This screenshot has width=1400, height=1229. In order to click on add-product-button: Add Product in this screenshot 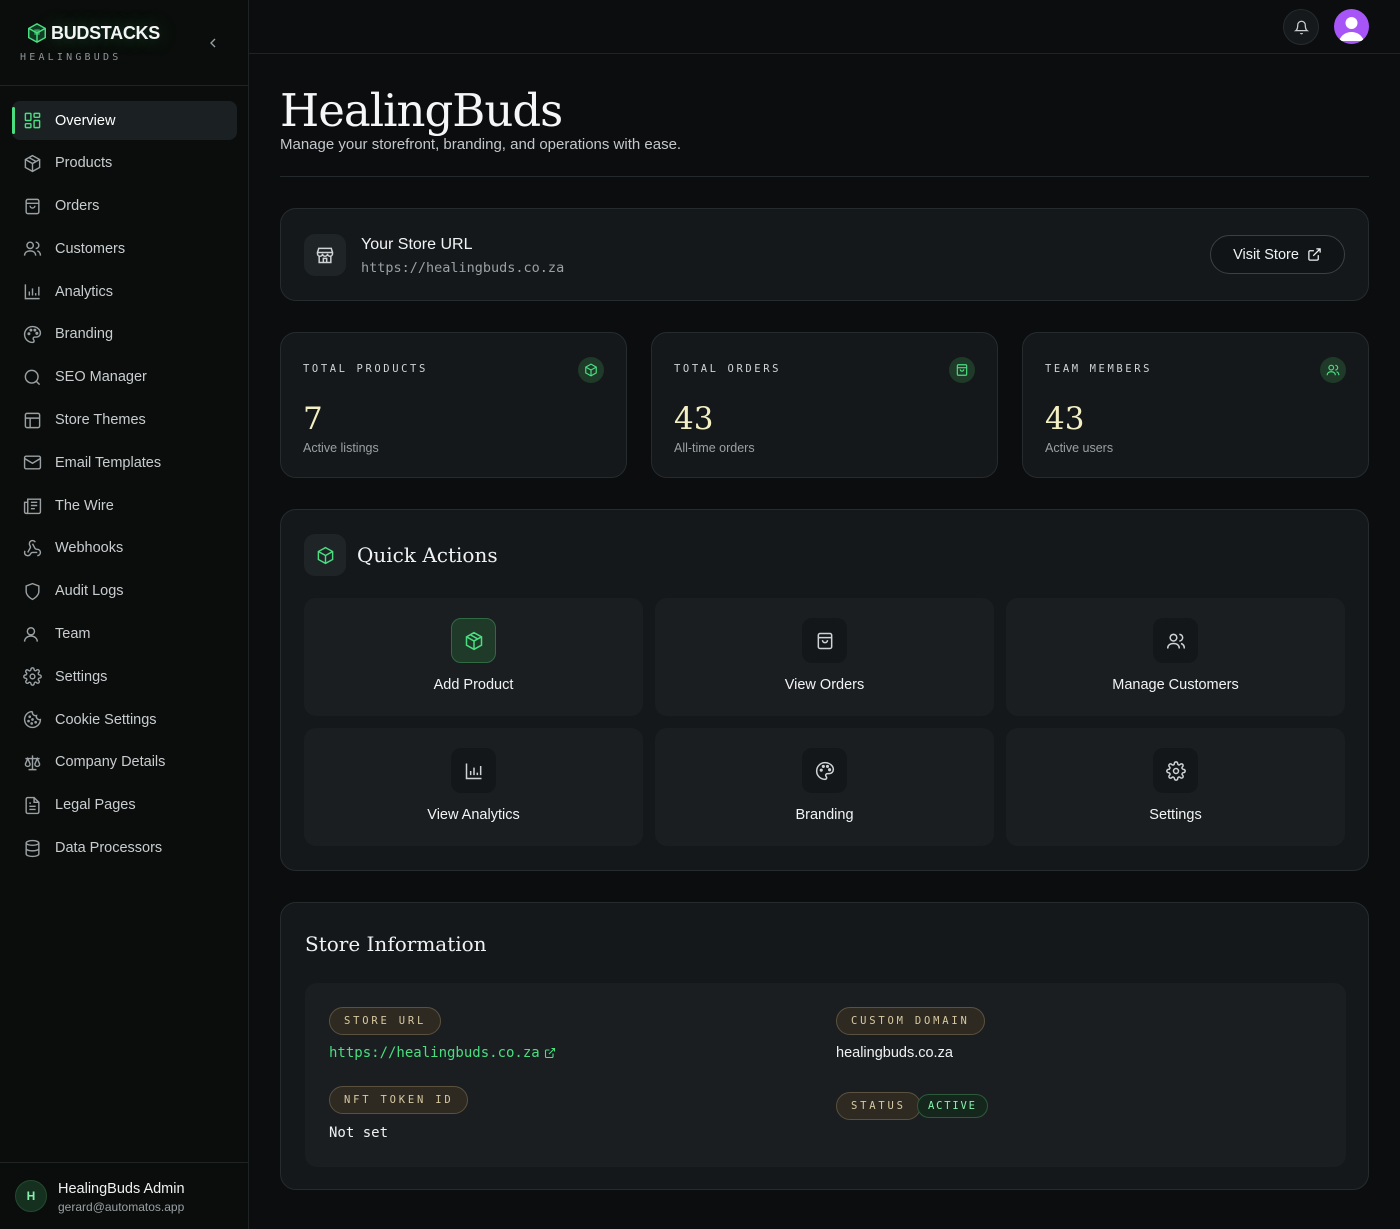, I will do `click(473, 657)`.